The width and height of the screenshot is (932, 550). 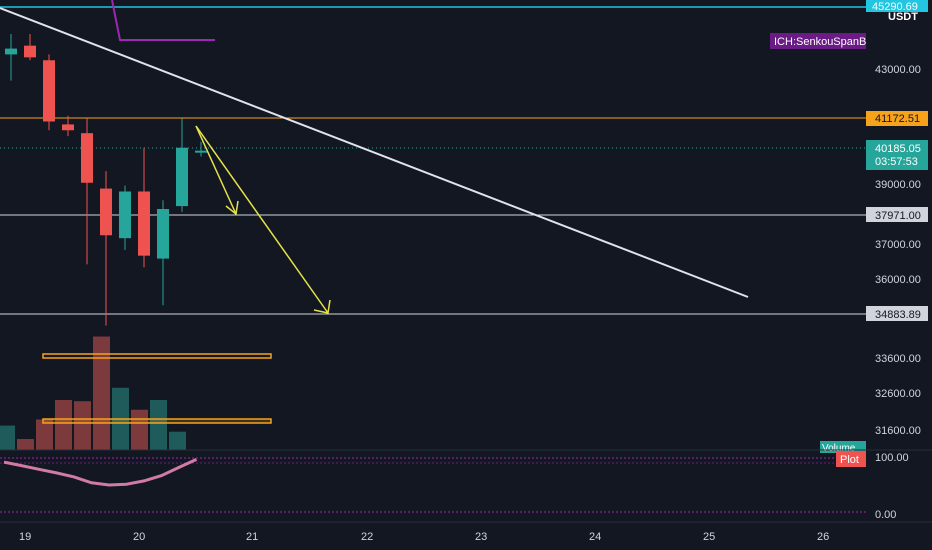 What do you see at coordinates (139, 537) in the screenshot?
I see `time-tick: 20` at bounding box center [139, 537].